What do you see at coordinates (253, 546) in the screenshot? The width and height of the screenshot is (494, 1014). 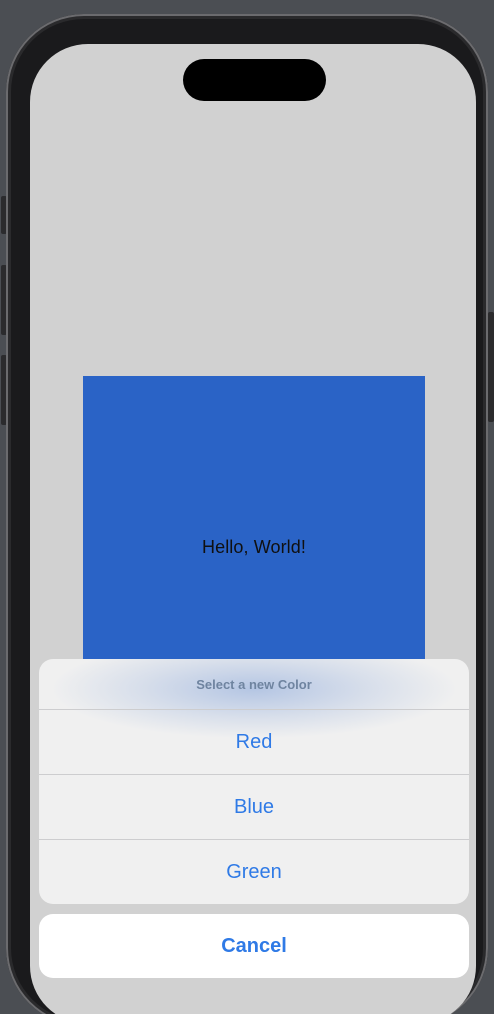 I see `greeting-text: Hello, World!` at bounding box center [253, 546].